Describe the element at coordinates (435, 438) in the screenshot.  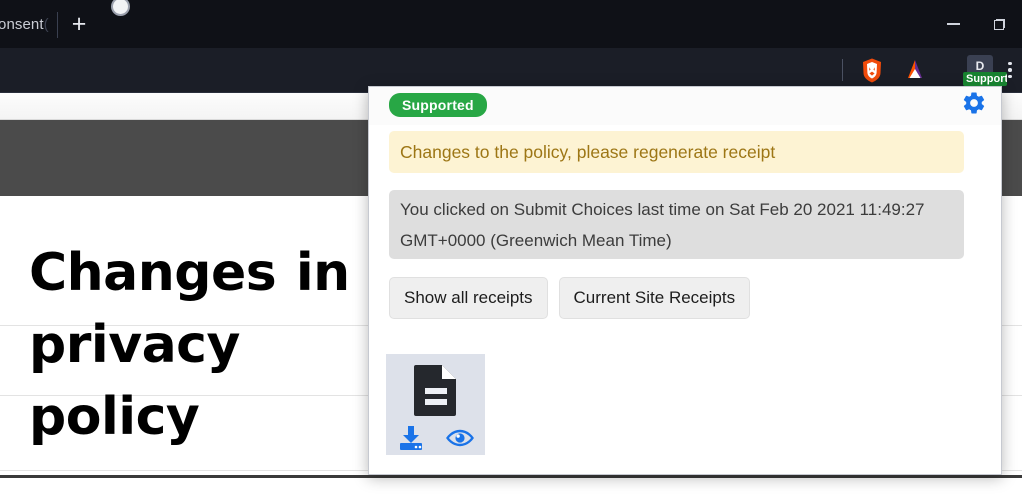
I see `receipt-card-actions` at that location.